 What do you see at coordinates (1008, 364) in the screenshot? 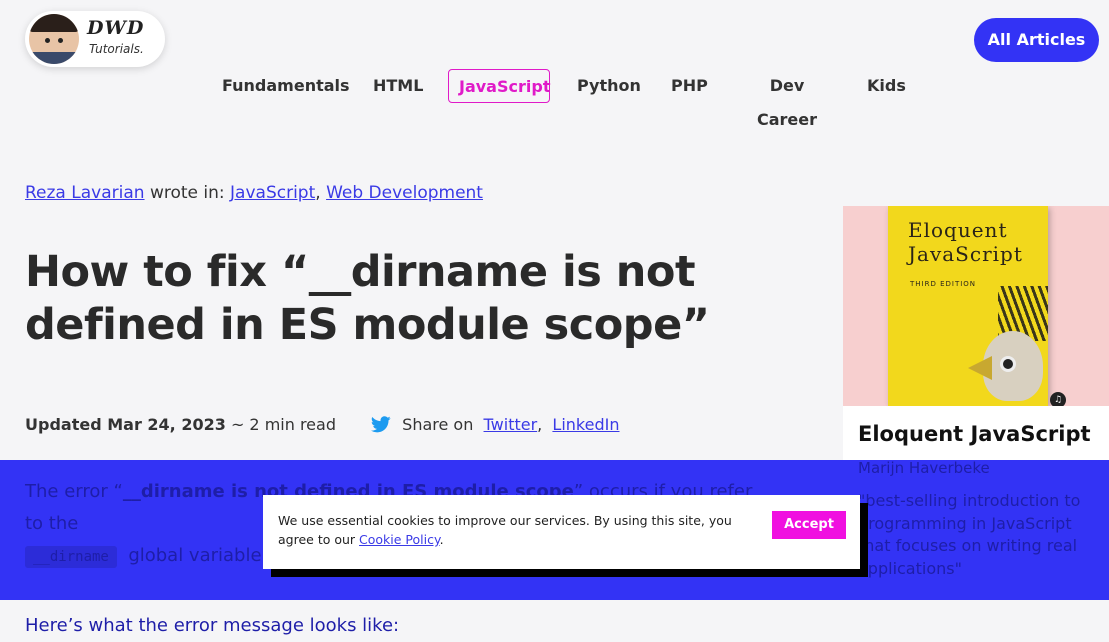
I see `bird-eye` at bounding box center [1008, 364].